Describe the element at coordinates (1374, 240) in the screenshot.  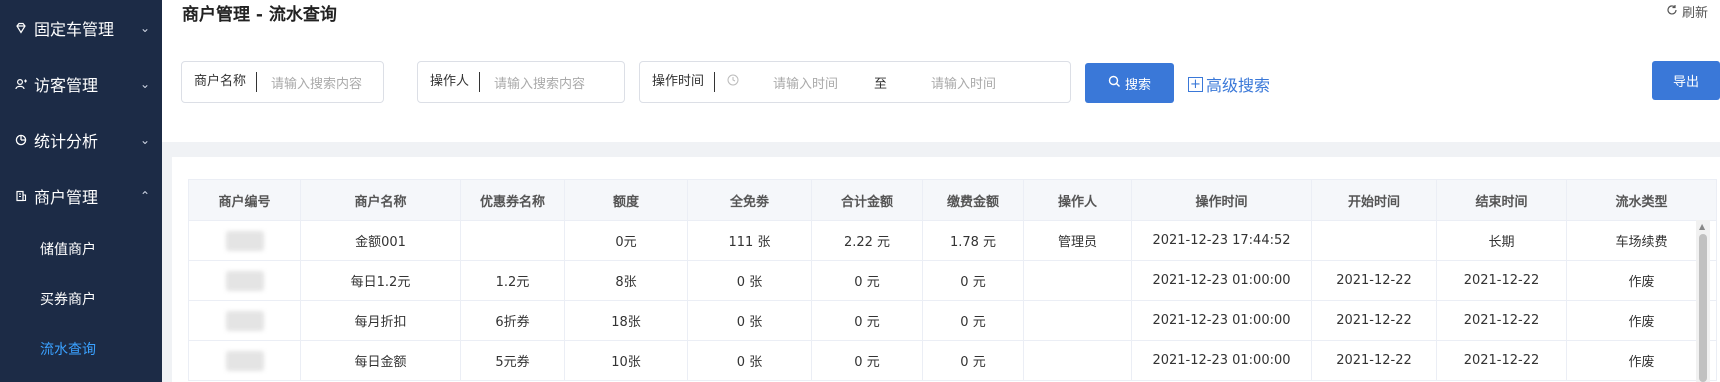
I see `cell-start-time` at that location.